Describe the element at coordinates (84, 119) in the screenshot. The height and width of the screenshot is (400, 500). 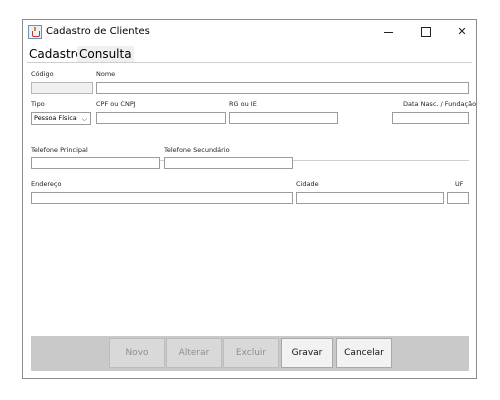
I see `chevron-down-icon: ⌵` at that location.